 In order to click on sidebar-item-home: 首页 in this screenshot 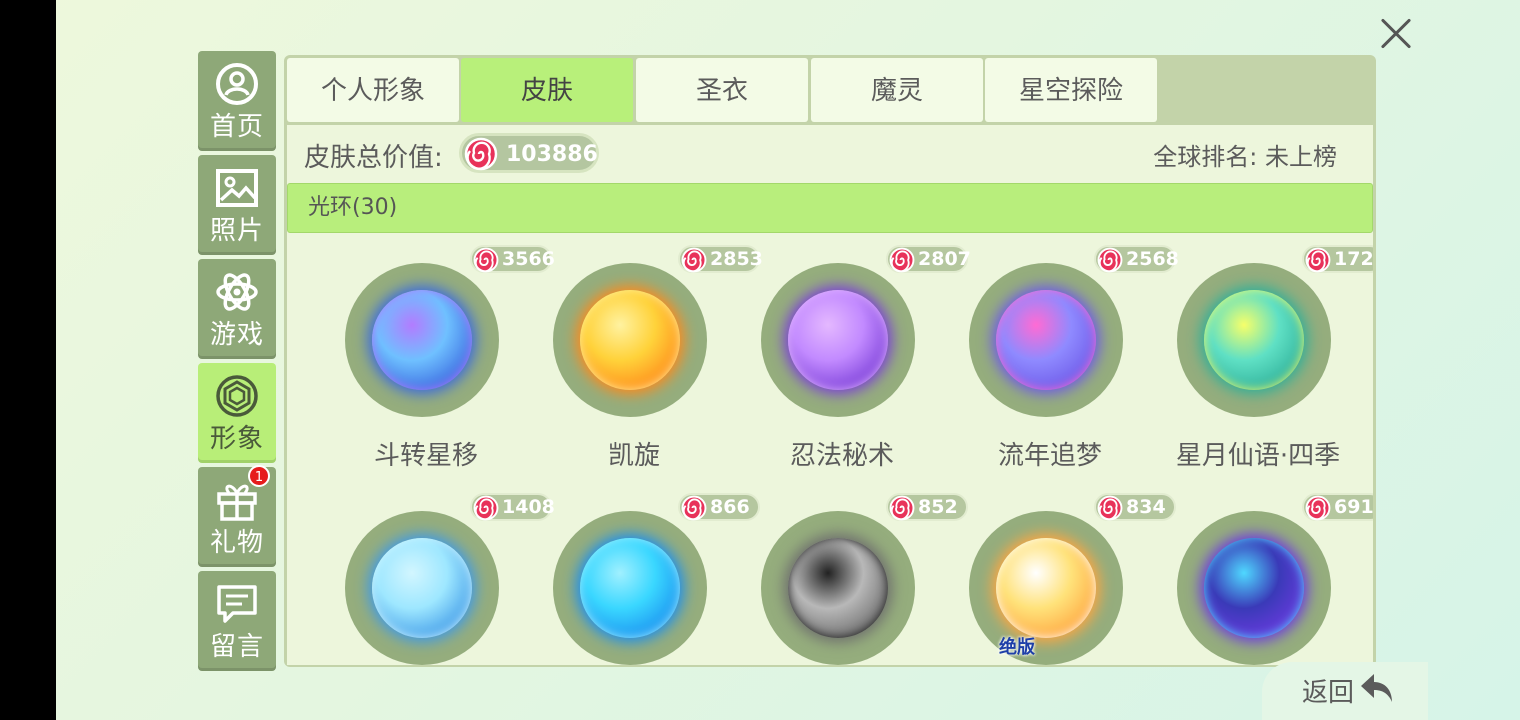, I will do `click(237, 101)`.